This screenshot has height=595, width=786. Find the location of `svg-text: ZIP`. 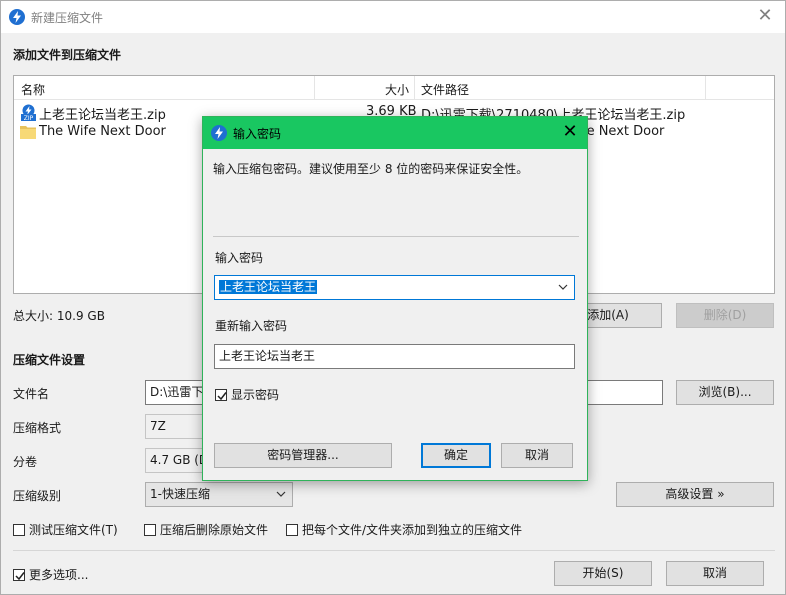

svg-text: ZIP is located at coordinates (29, 118).